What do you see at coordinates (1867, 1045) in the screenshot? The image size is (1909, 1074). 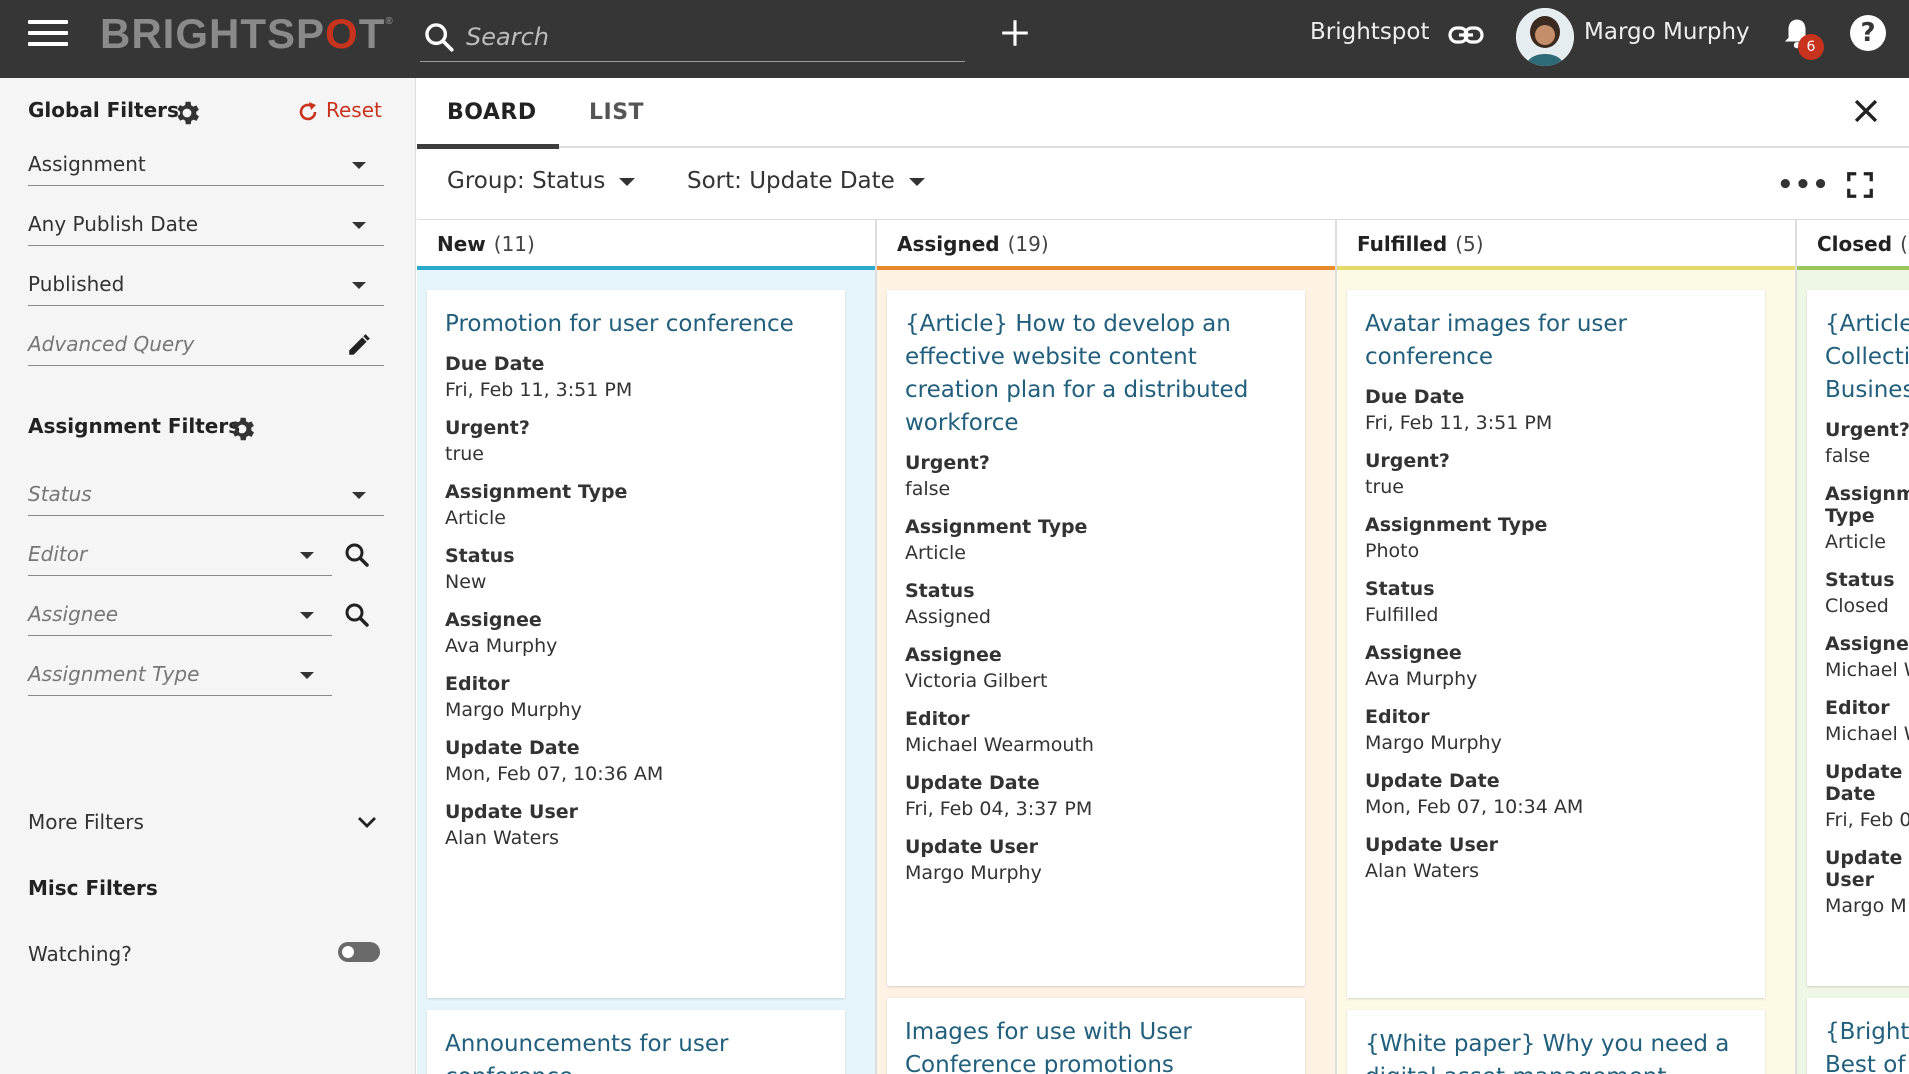 I see `card-title: {Brights Best of` at bounding box center [1867, 1045].